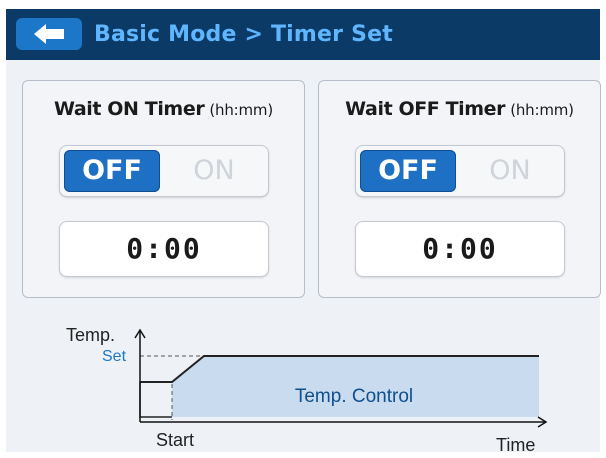 The width and height of the screenshot is (606, 458). Describe the element at coordinates (175, 440) in the screenshot. I see `start-label: Start` at that location.